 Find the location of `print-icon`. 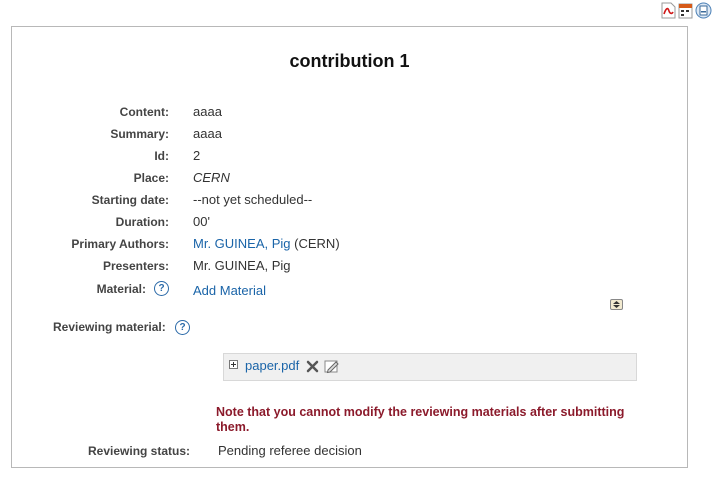

print-icon is located at coordinates (703, 10).